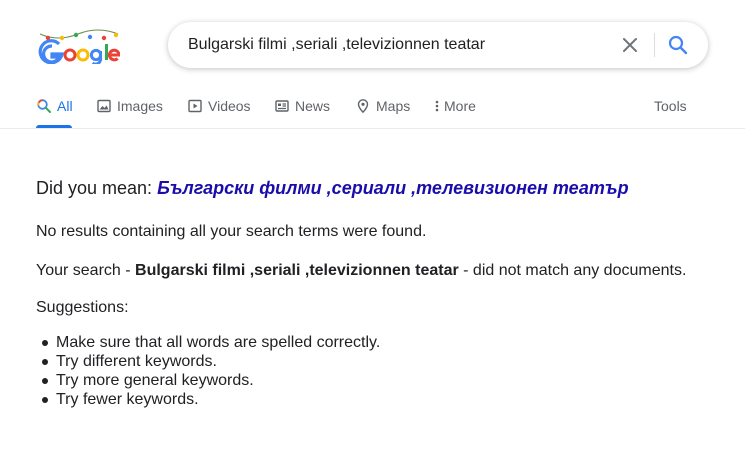  What do you see at coordinates (460, 106) in the screenshot?
I see `tab-more-label: More` at bounding box center [460, 106].